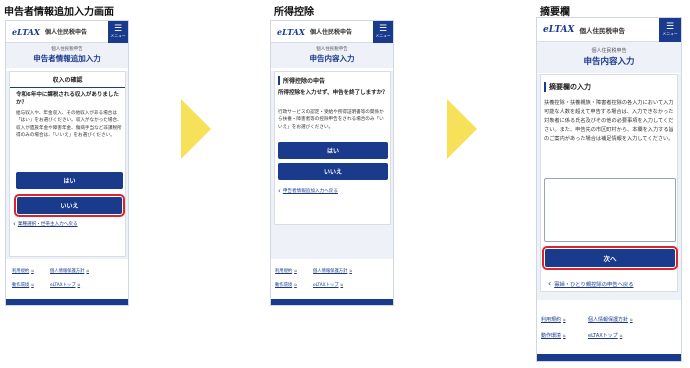  Describe the element at coordinates (609, 330) in the screenshot. I see `footer-area` at that location.